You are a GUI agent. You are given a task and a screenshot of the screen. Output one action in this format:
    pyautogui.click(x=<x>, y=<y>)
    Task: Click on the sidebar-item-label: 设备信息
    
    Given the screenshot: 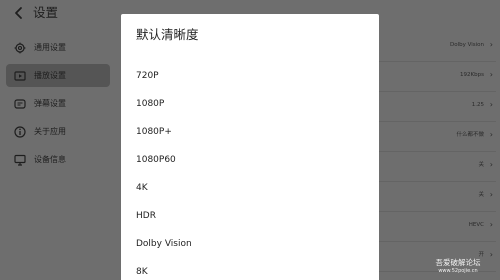 What is the action you would take?
    pyautogui.click(x=50, y=159)
    